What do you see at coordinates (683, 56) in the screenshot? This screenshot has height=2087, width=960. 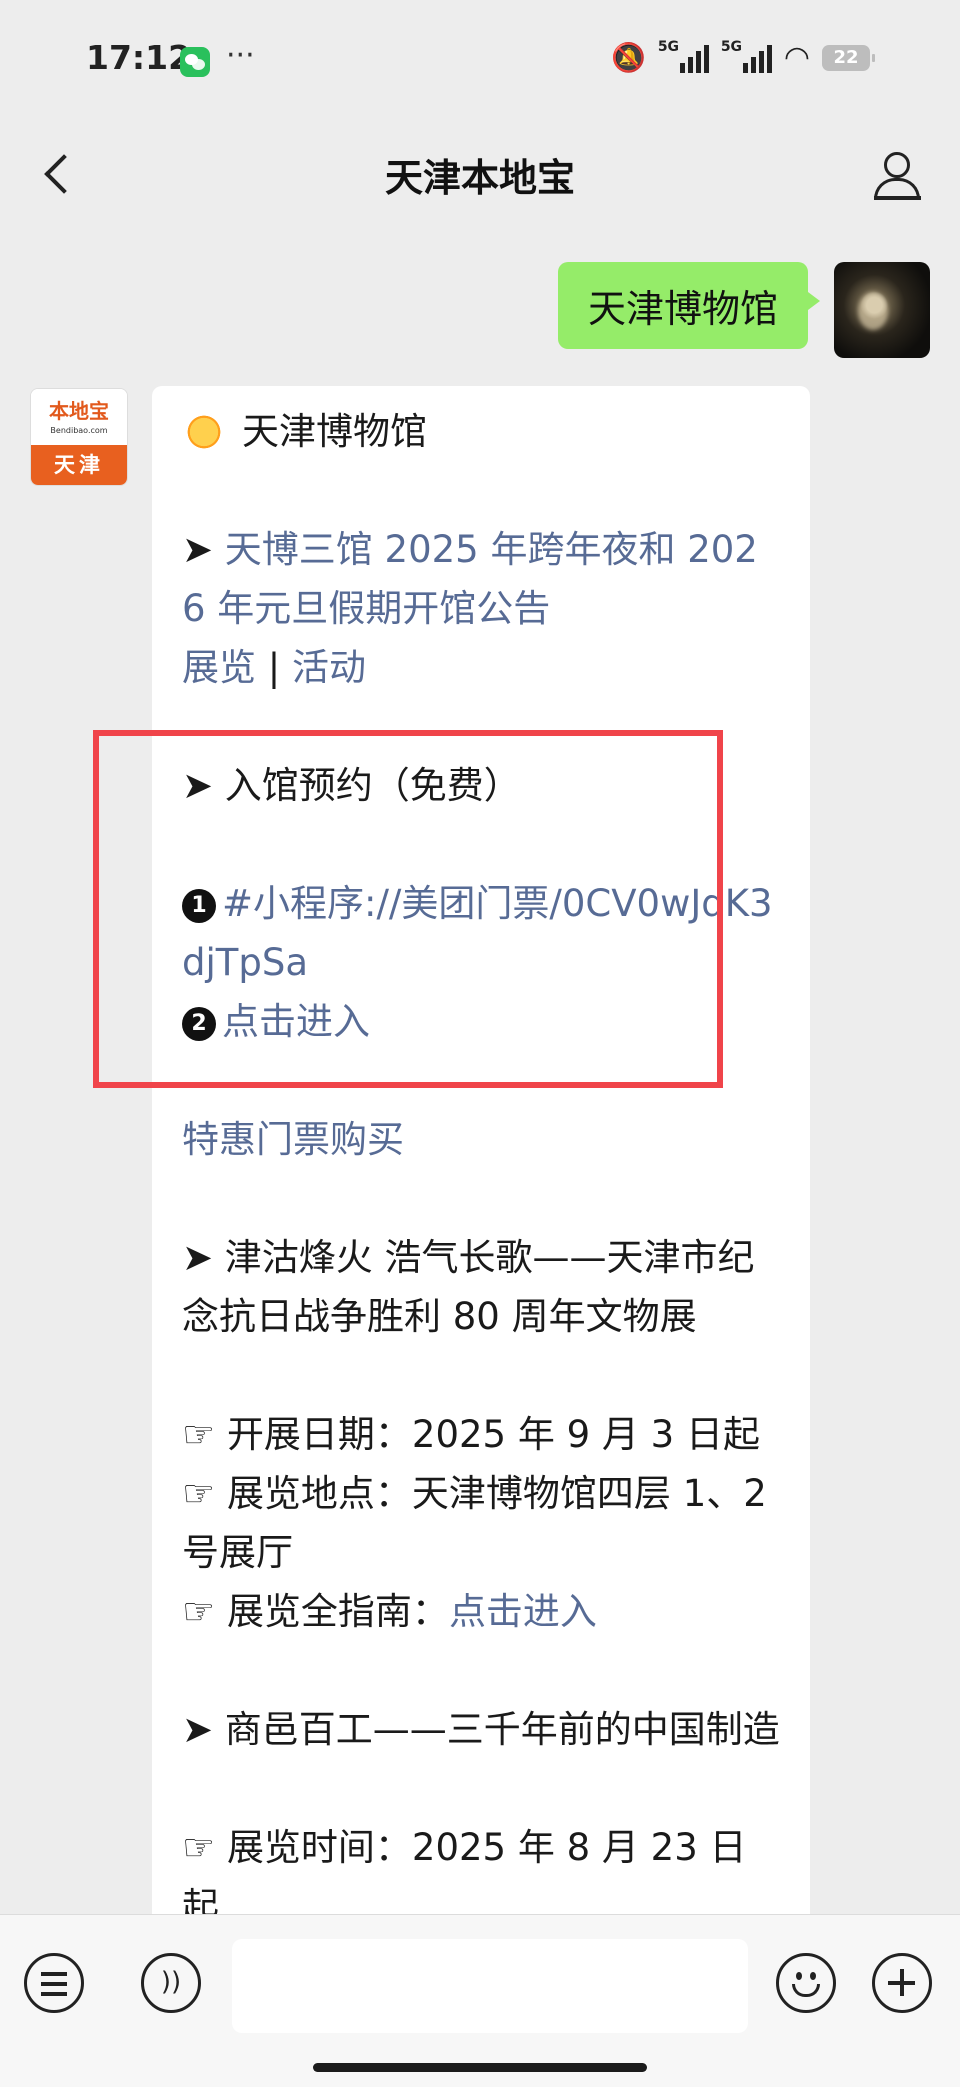 I see `signal-icon: 5G` at bounding box center [683, 56].